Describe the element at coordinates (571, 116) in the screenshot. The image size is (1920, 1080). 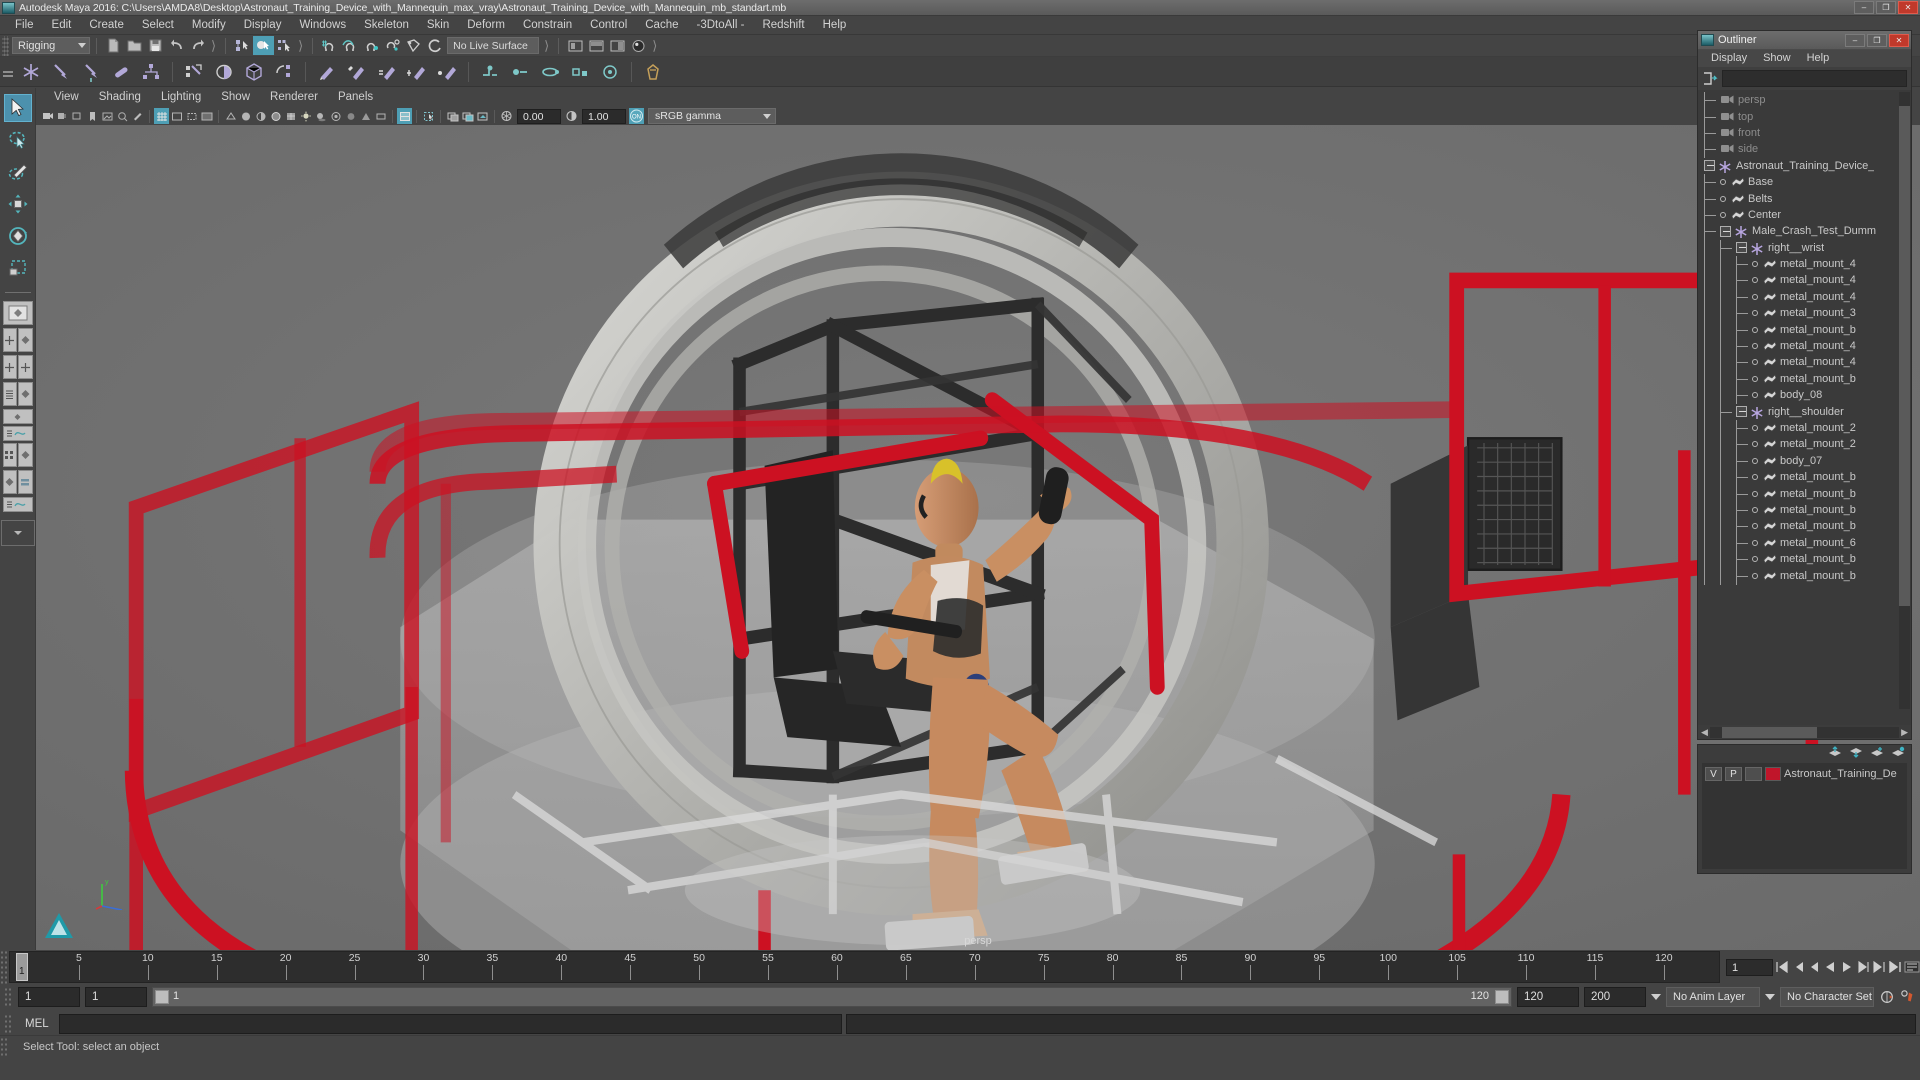
I see `gamma-icon` at that location.